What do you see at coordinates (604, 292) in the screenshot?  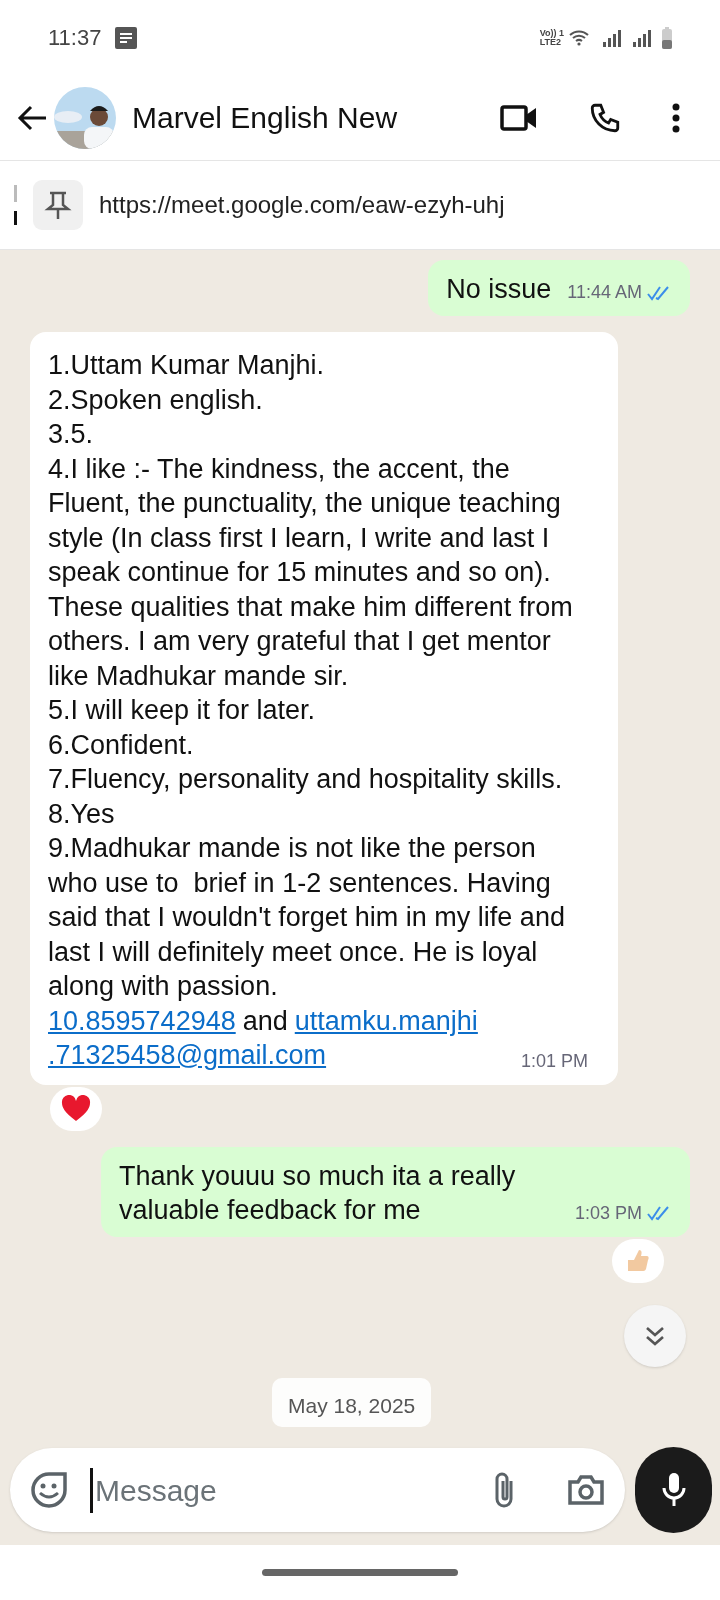 I see `message-time: 11:44 AM` at bounding box center [604, 292].